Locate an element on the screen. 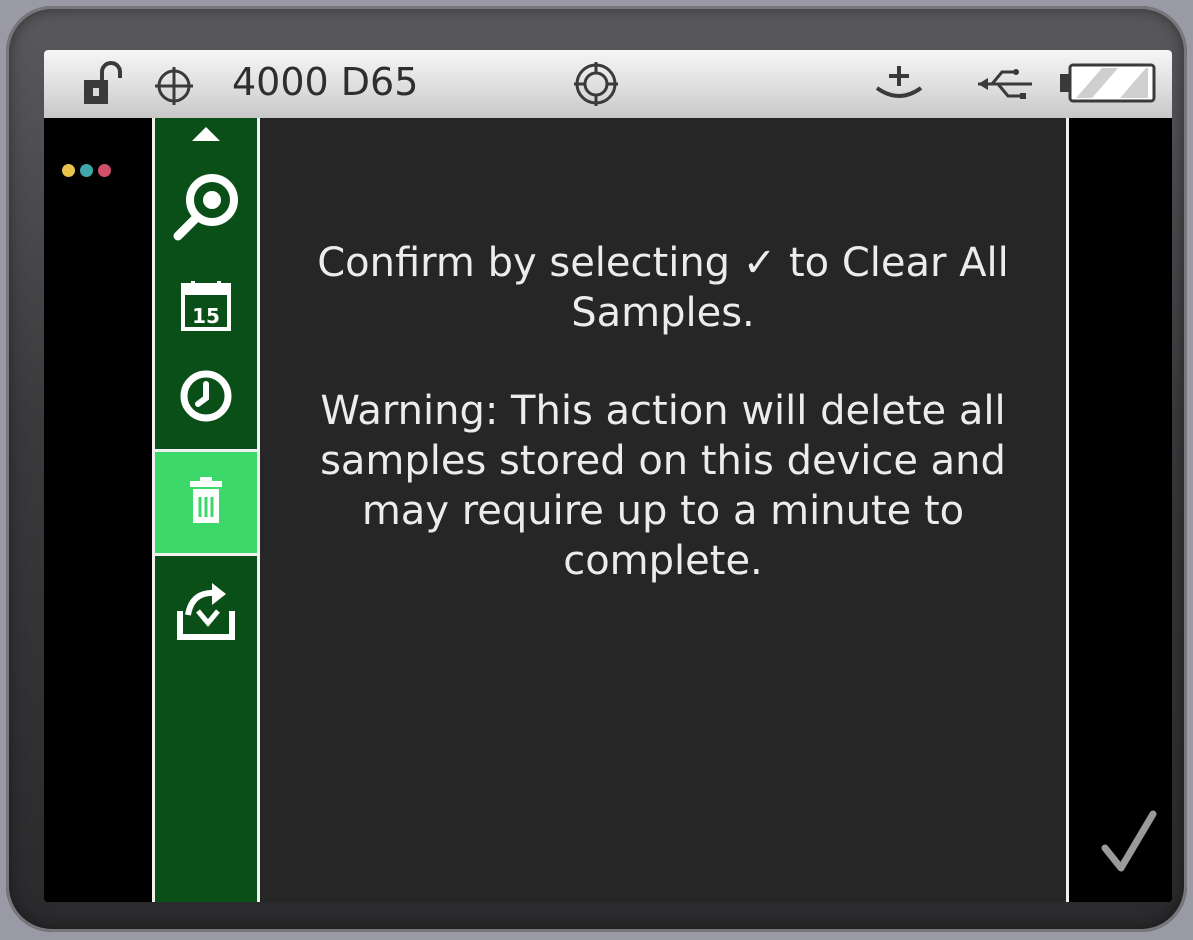  calendar-icon: 15 is located at coordinates (206, 308).